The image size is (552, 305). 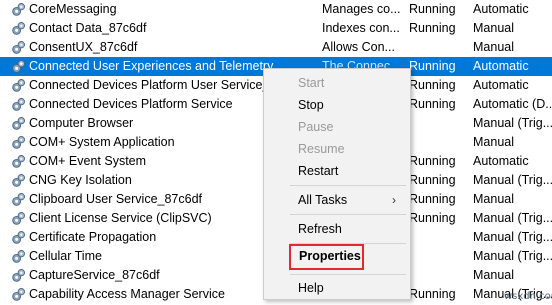 What do you see at coordinates (276, 47) in the screenshot?
I see `service-row: ConsentUX_87c6df Allows Con... Manual` at bounding box center [276, 47].